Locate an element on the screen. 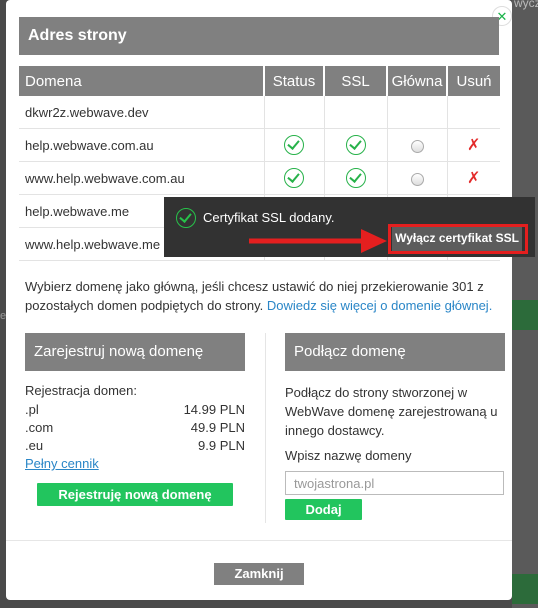 This screenshot has height=608, width=538. background-text: wycz is located at coordinates (526, 5).